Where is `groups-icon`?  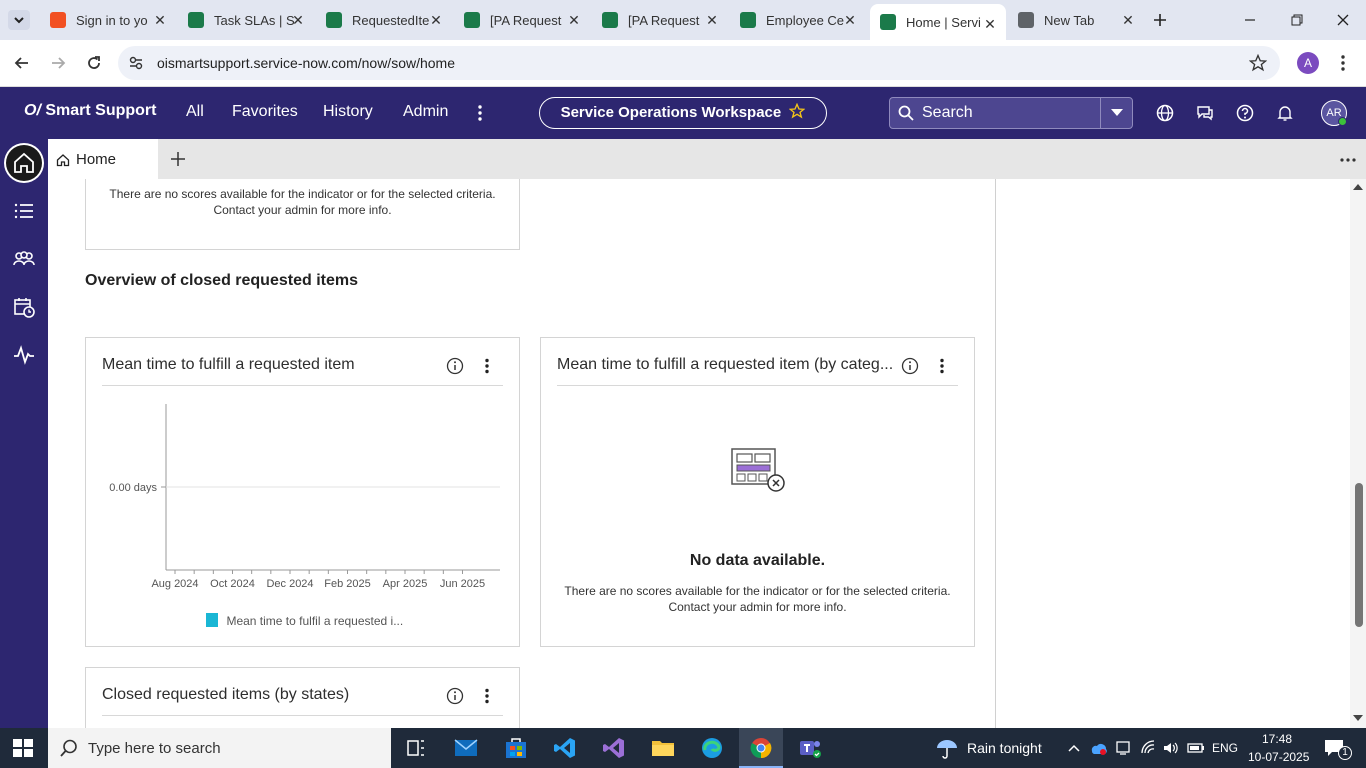 groups-icon is located at coordinates (24, 259).